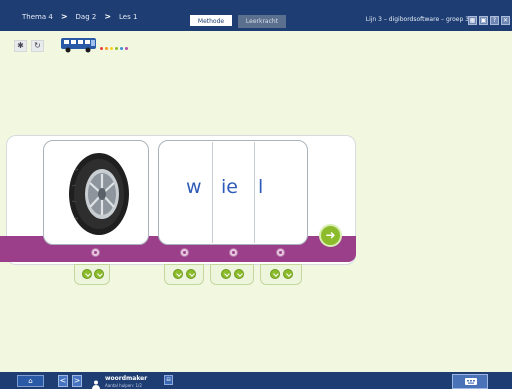 Image resolution: width=512 pixels, height=389 pixels. Describe the element at coordinates (472, 20) in the screenshot. I see `grid-icon: ▦` at that location.